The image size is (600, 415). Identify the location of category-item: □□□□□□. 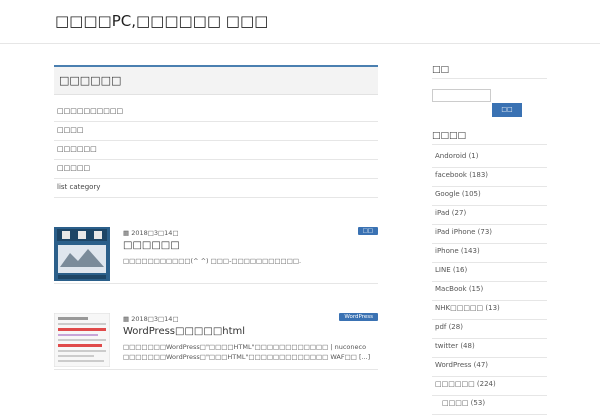
(216, 150).